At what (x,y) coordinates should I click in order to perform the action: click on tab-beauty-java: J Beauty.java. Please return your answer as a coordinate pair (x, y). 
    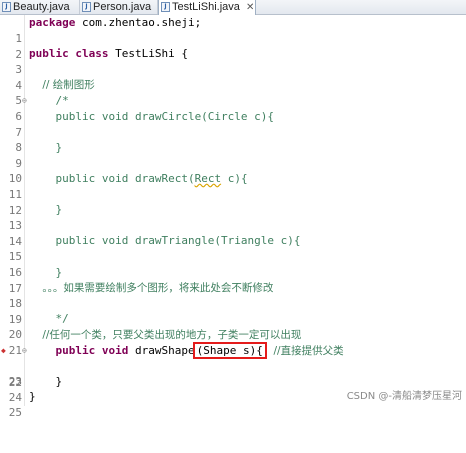
    Looking at the image, I should click on (40, 7).